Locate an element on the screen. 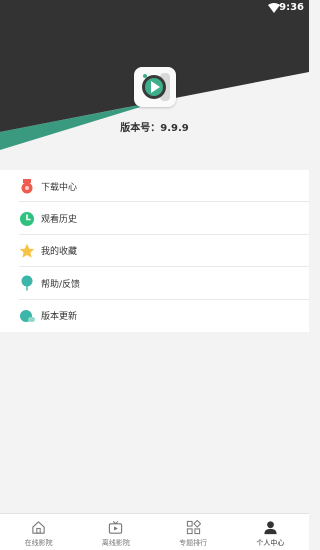  tv-icon is located at coordinates (116, 527).